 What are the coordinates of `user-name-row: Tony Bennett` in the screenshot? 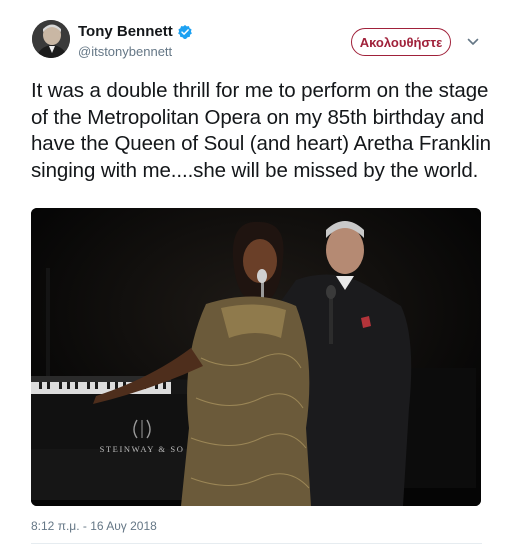 It's located at (135, 31).